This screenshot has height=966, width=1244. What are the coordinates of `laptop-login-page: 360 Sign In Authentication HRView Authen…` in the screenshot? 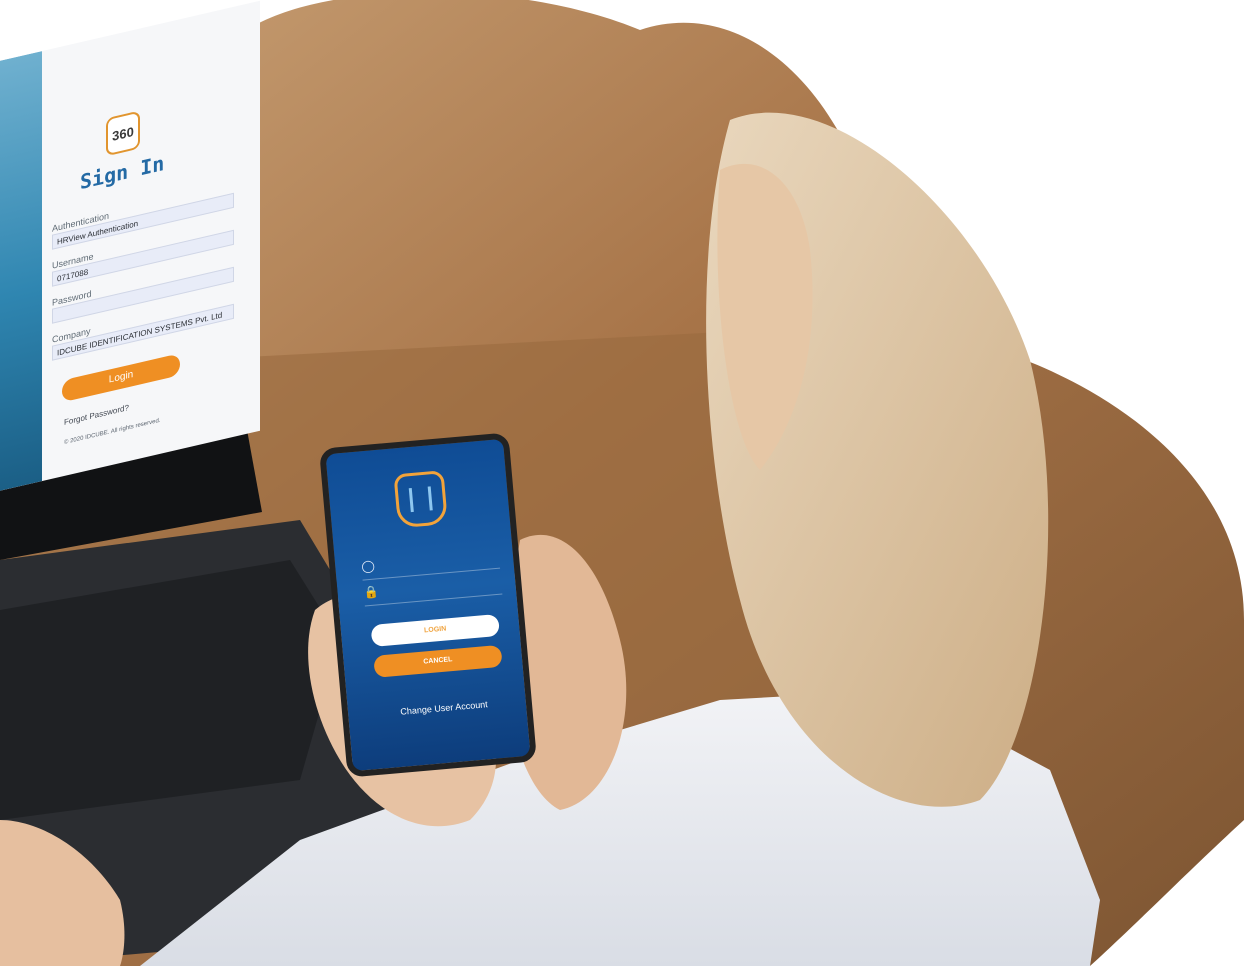 It's located at (130, 250).